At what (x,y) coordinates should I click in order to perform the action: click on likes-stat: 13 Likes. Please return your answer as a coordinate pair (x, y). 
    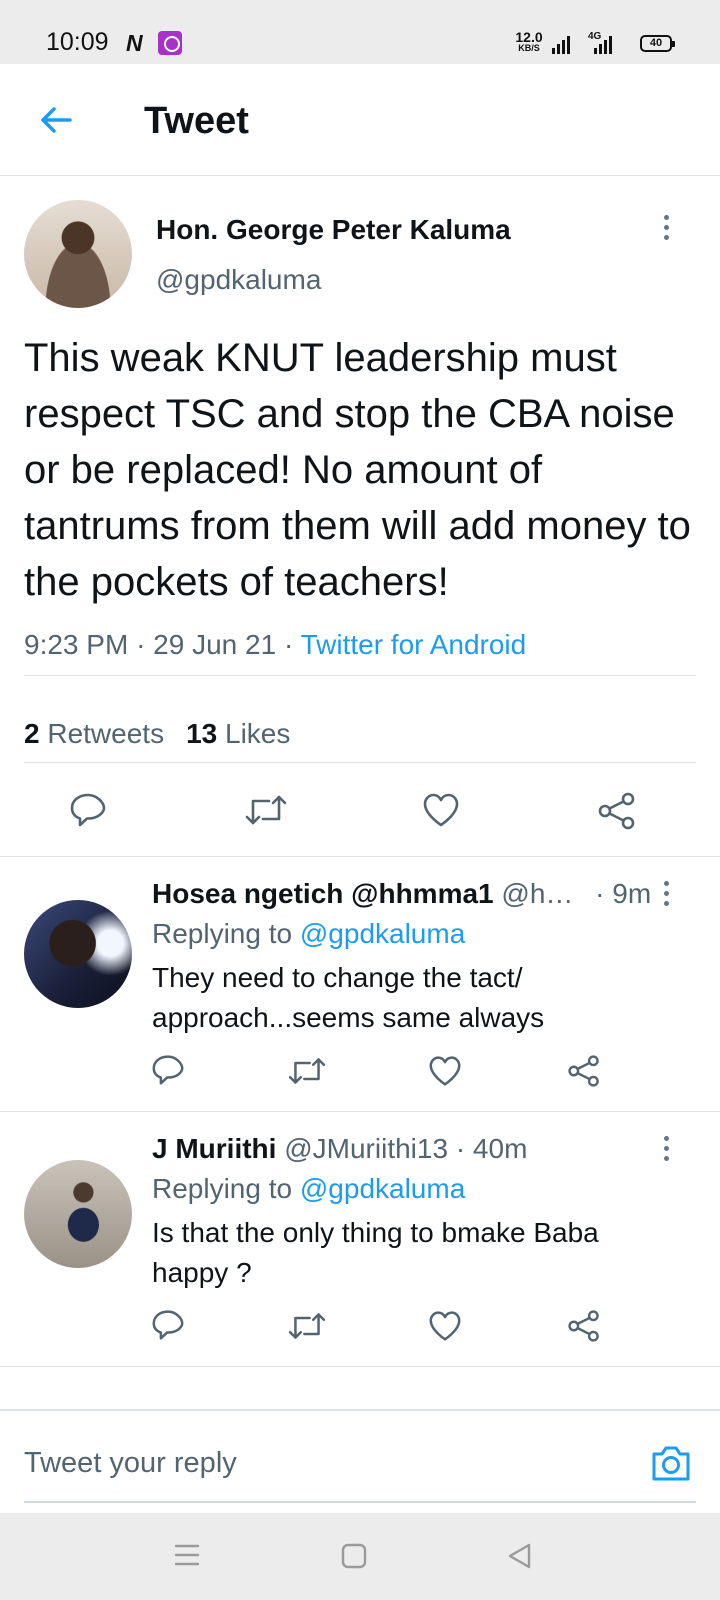
    Looking at the image, I should click on (238, 733).